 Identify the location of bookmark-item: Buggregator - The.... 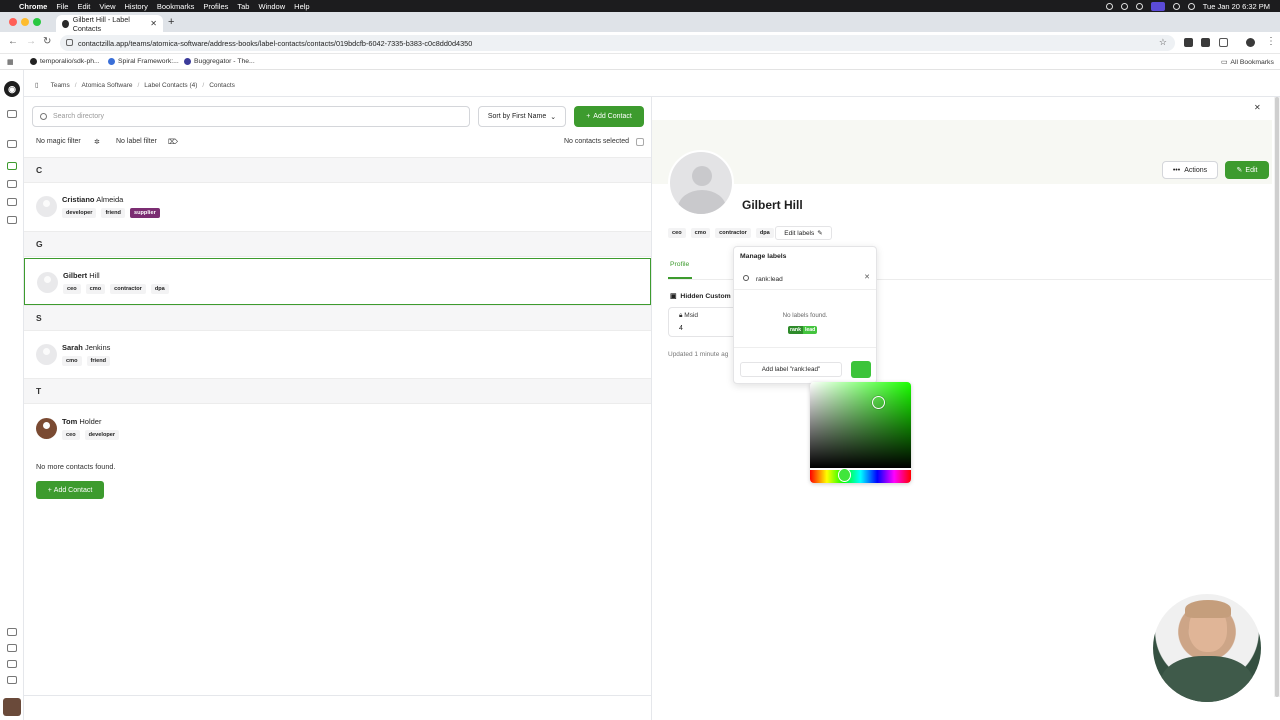
(219, 61).